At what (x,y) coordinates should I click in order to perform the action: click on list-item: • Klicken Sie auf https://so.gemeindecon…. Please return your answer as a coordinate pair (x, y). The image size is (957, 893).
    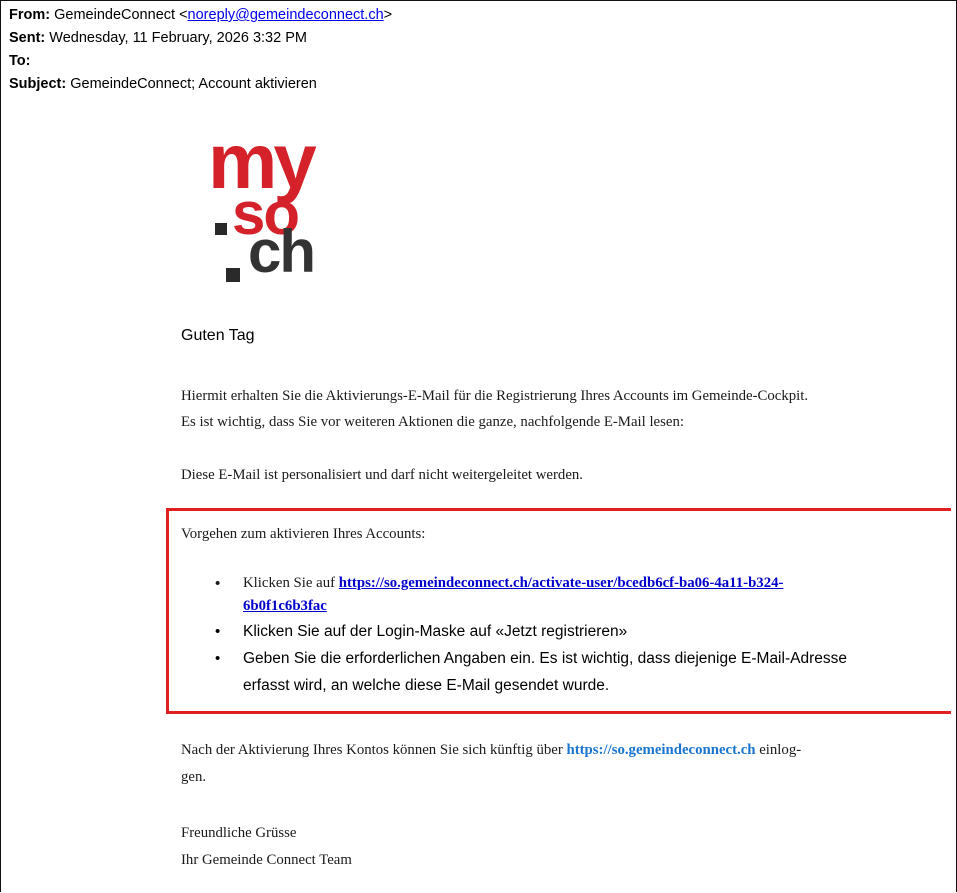
    Looking at the image, I should click on (580, 595).